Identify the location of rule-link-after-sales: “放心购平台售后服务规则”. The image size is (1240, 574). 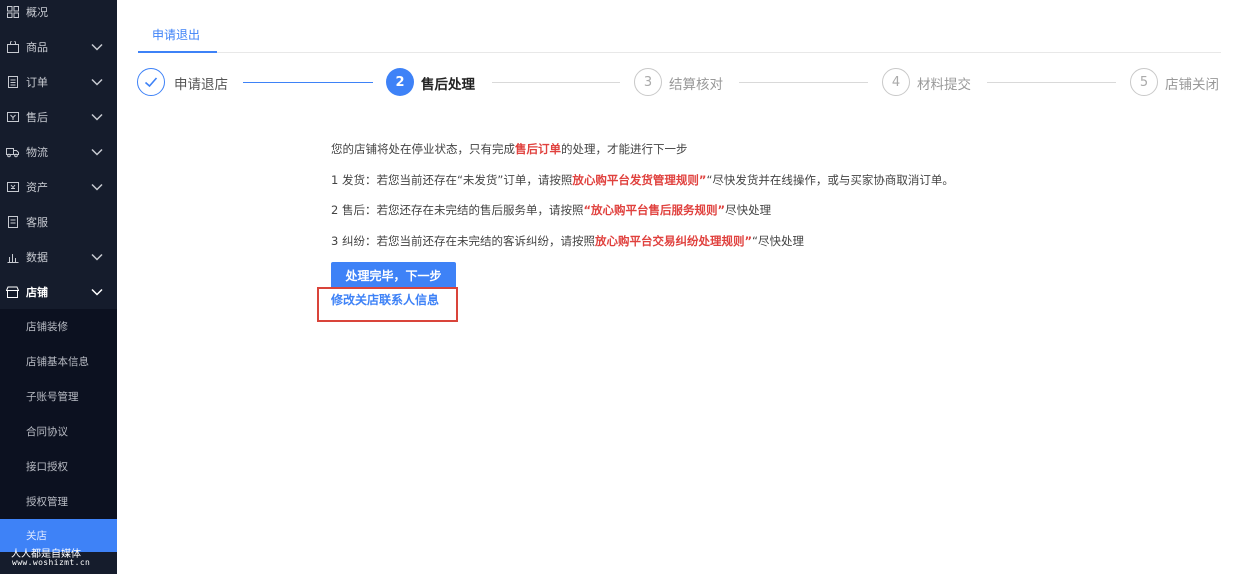
(654, 210).